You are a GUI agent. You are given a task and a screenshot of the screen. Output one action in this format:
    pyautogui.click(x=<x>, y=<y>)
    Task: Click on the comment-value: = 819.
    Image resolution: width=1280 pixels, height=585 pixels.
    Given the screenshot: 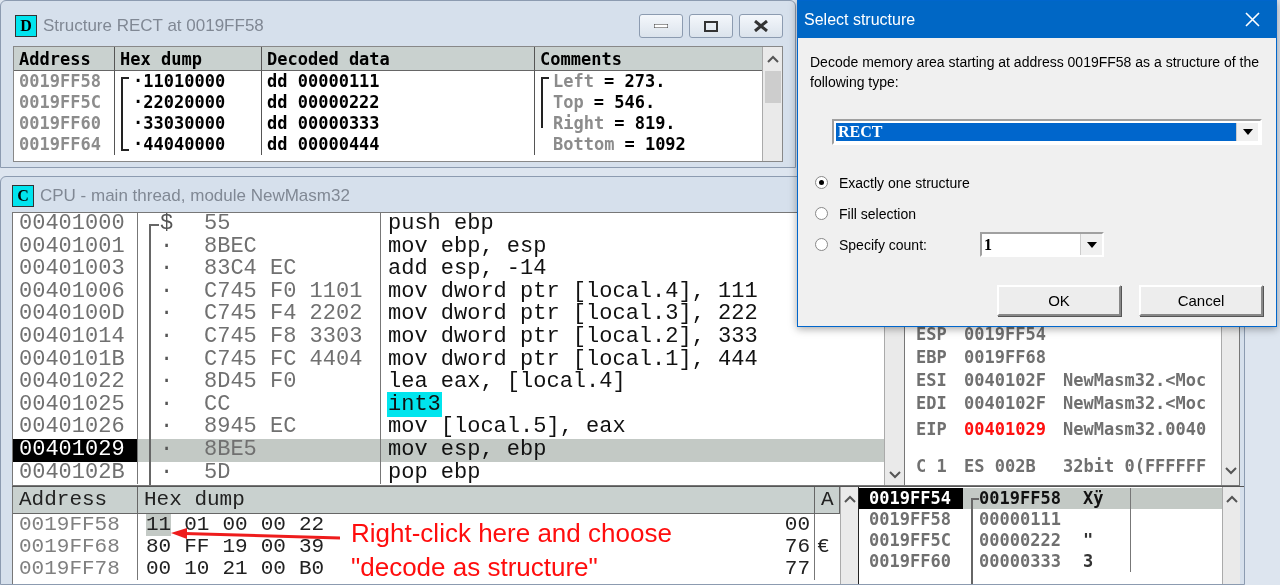 What is the action you would take?
    pyautogui.click(x=645, y=123)
    